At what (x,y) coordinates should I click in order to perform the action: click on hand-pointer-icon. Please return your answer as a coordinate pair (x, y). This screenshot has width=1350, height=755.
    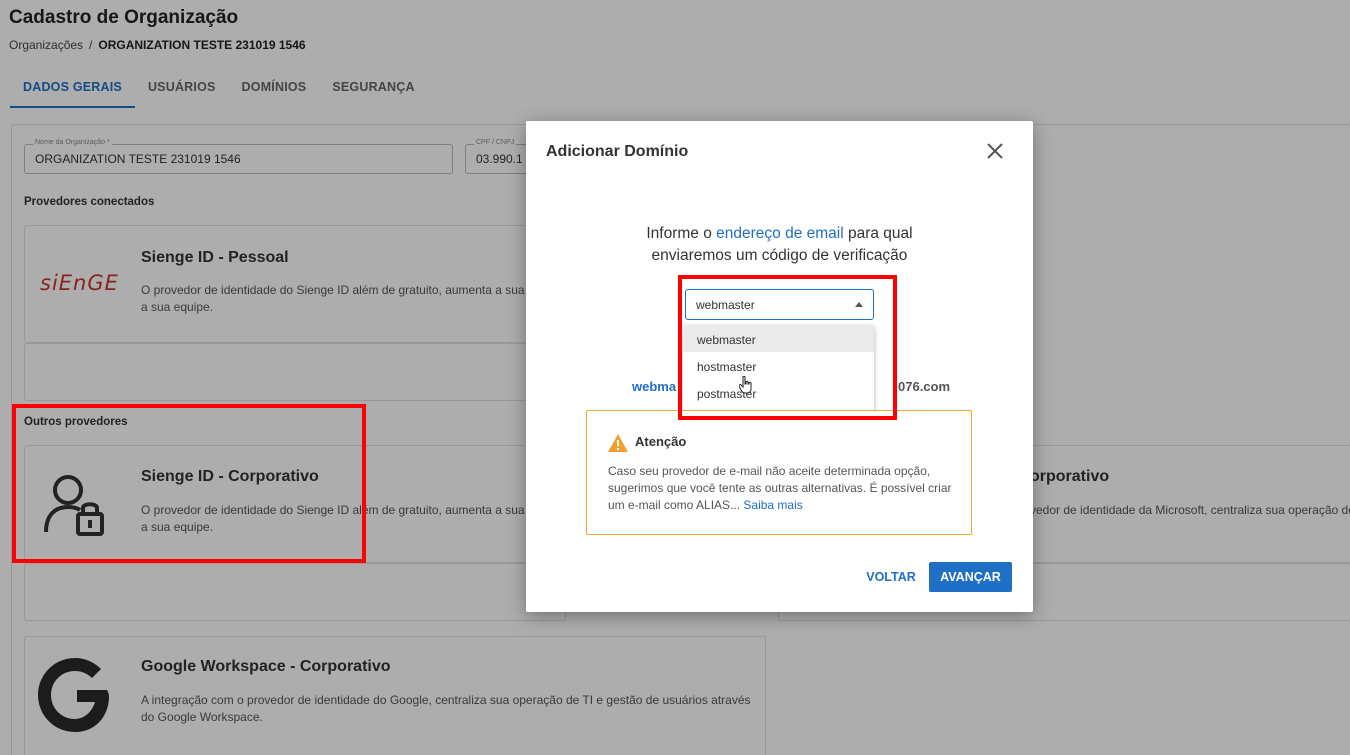
    Looking at the image, I should click on (745, 385).